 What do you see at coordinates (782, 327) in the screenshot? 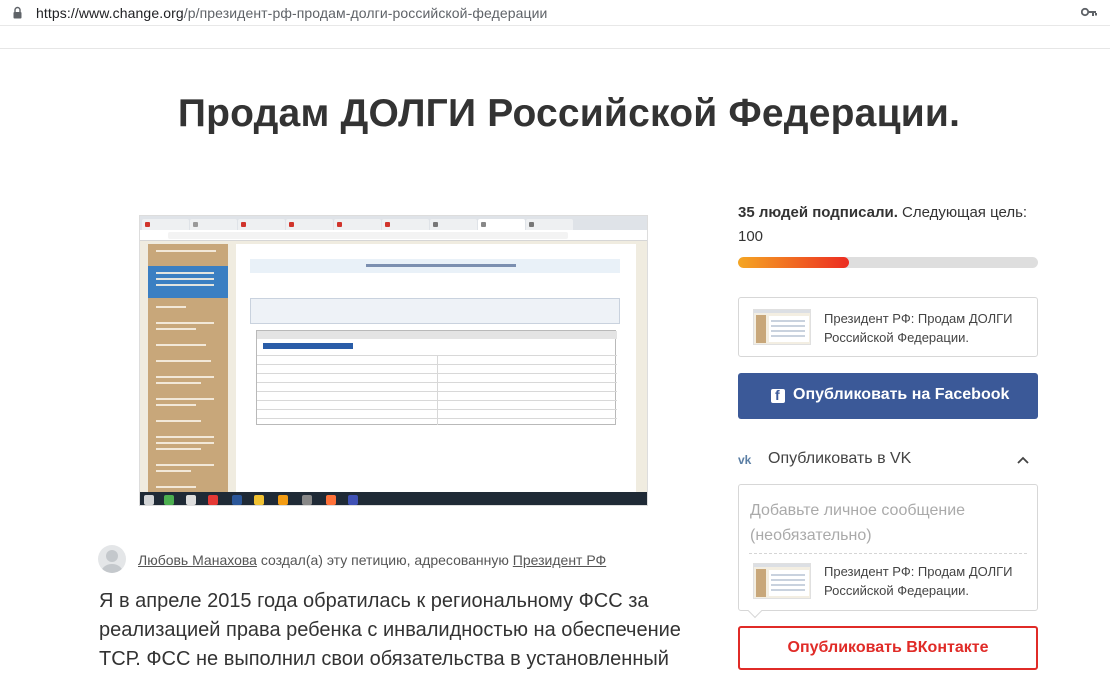
I see `preview-thumbnail` at bounding box center [782, 327].